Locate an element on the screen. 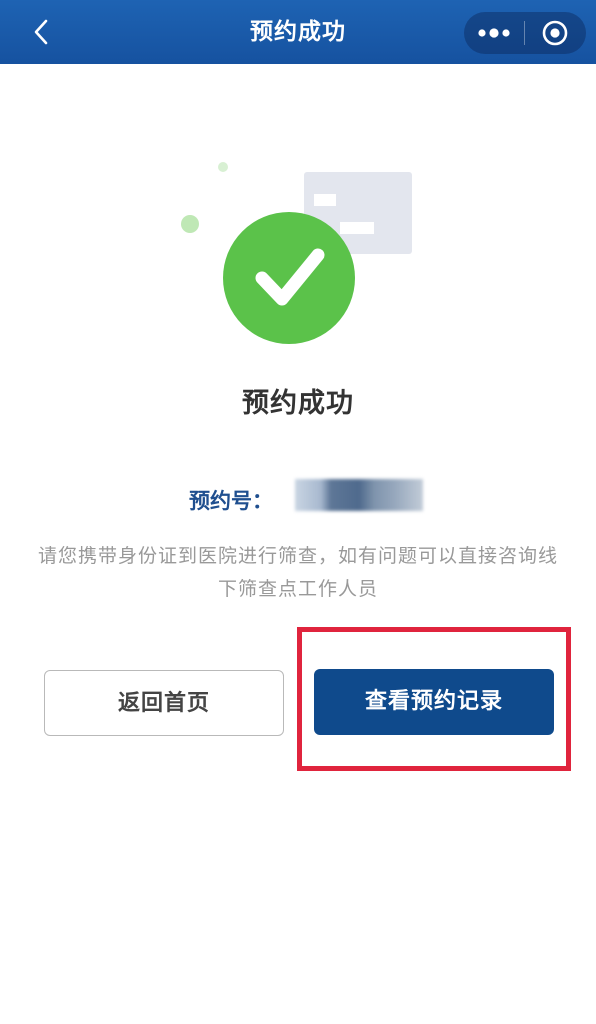 The image size is (596, 1024). chevron-left-icon is located at coordinates (41, 32).